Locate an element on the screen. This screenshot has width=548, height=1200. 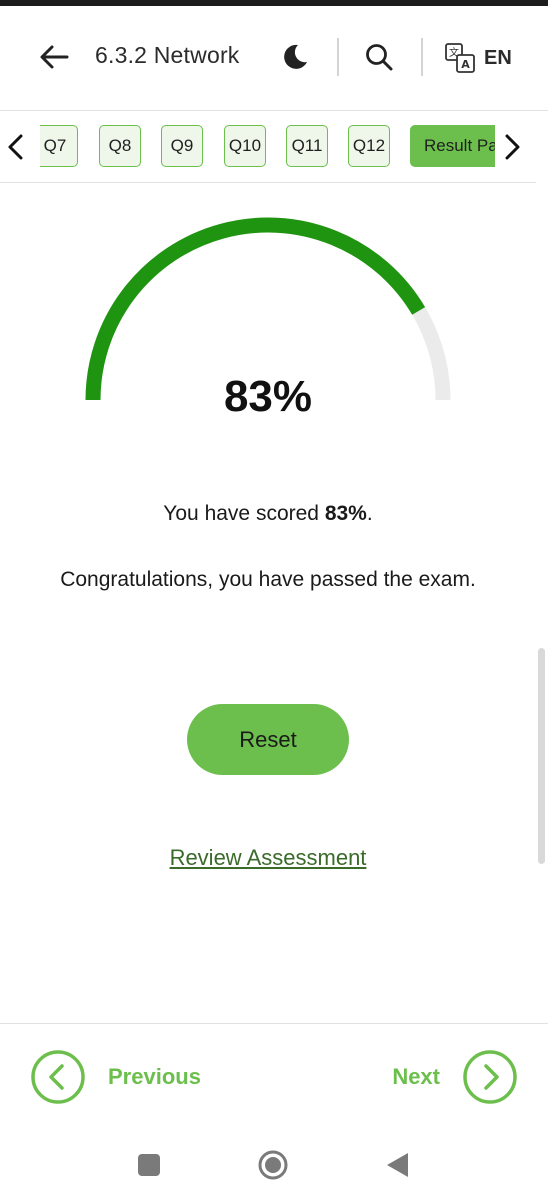
question-tab: Q8 is located at coordinates (120, 146).